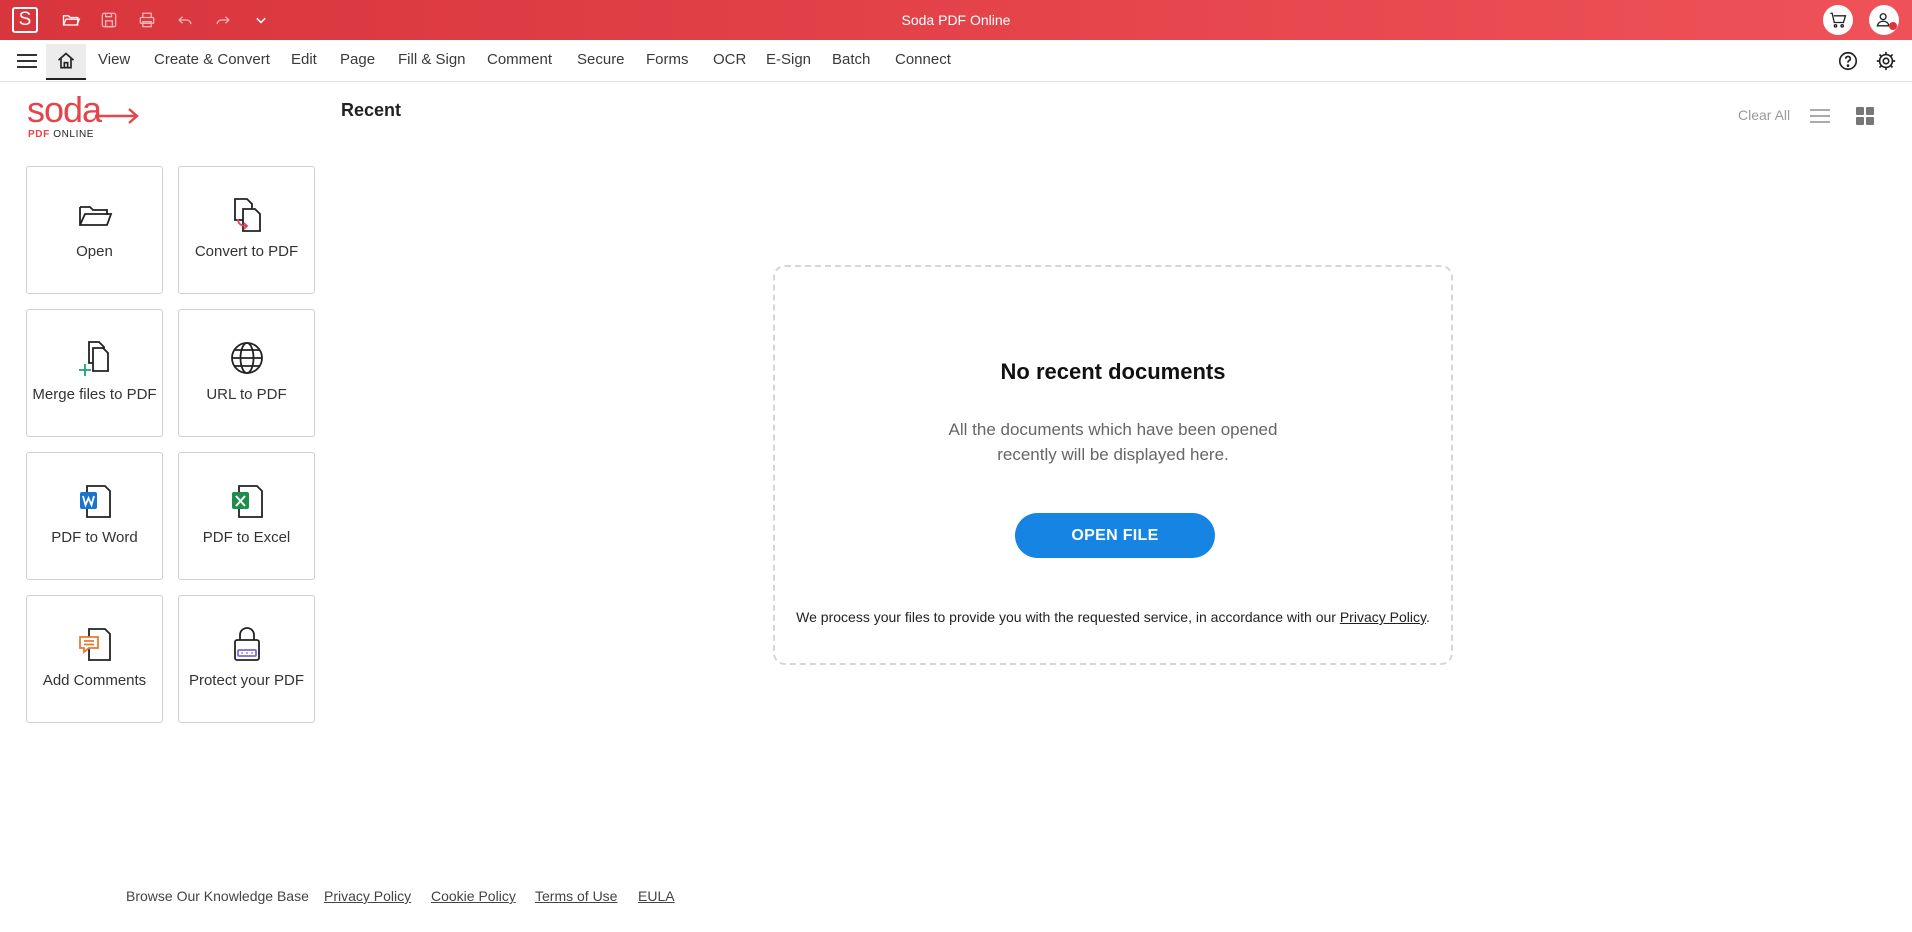 This screenshot has width=1912, height=932. What do you see at coordinates (247, 501) in the screenshot?
I see `excel-icon` at bounding box center [247, 501].